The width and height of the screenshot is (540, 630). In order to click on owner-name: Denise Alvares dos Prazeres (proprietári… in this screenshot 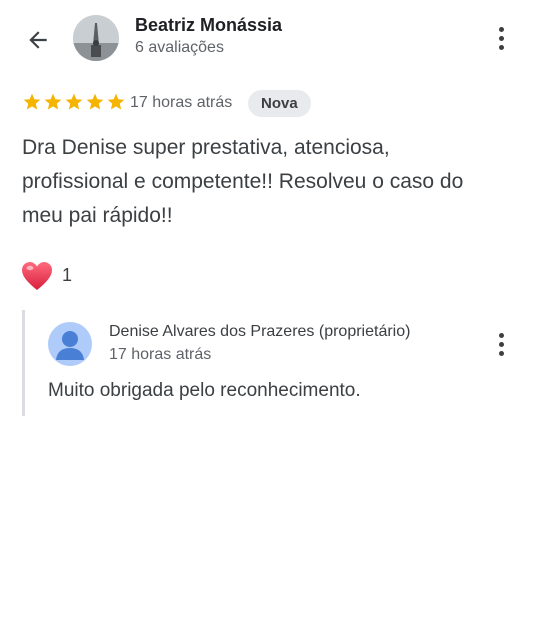, I will do `click(260, 331)`.